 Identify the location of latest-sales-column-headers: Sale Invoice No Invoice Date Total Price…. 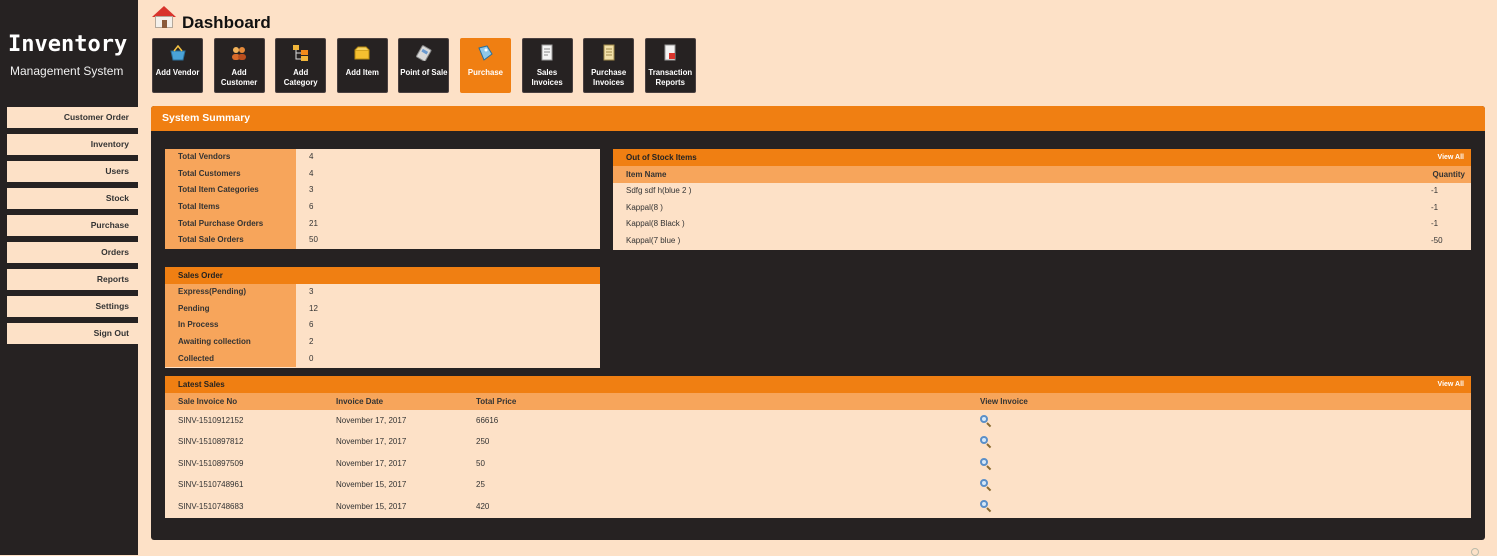
(818, 401).